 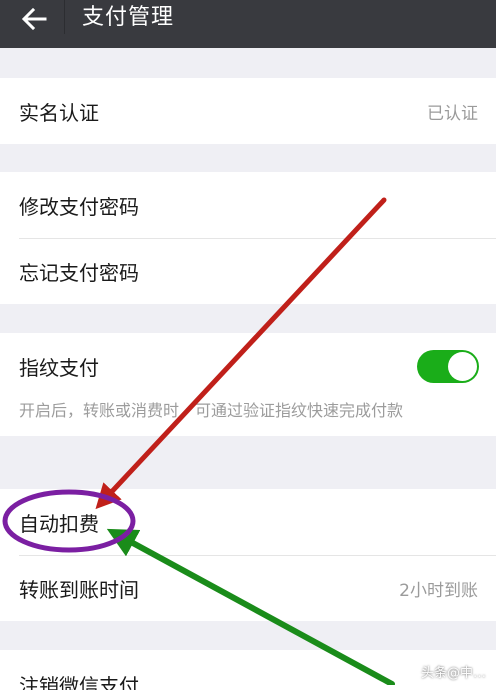 What do you see at coordinates (248, 588) in the screenshot?
I see `transfer-time-row: 转账到账时间 2小时到账` at bounding box center [248, 588].